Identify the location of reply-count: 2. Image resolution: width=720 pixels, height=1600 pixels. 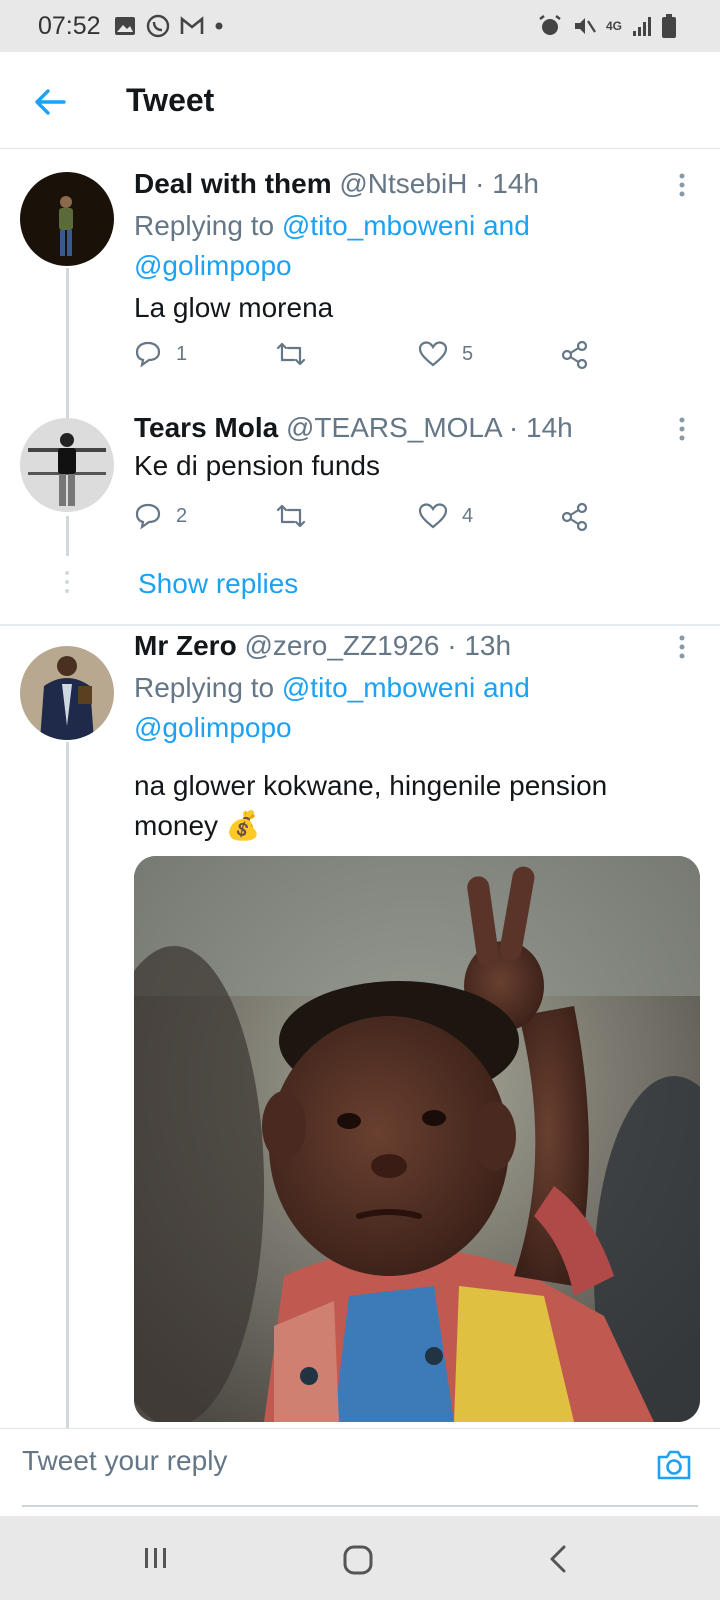
(182, 515).